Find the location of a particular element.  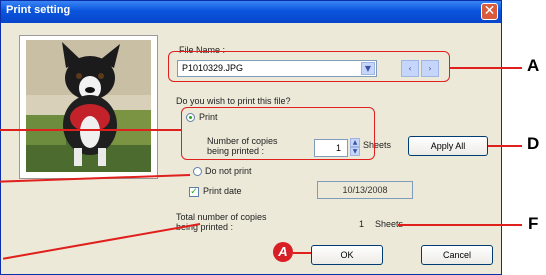

callout-line-a is located at coordinates (486, 68).